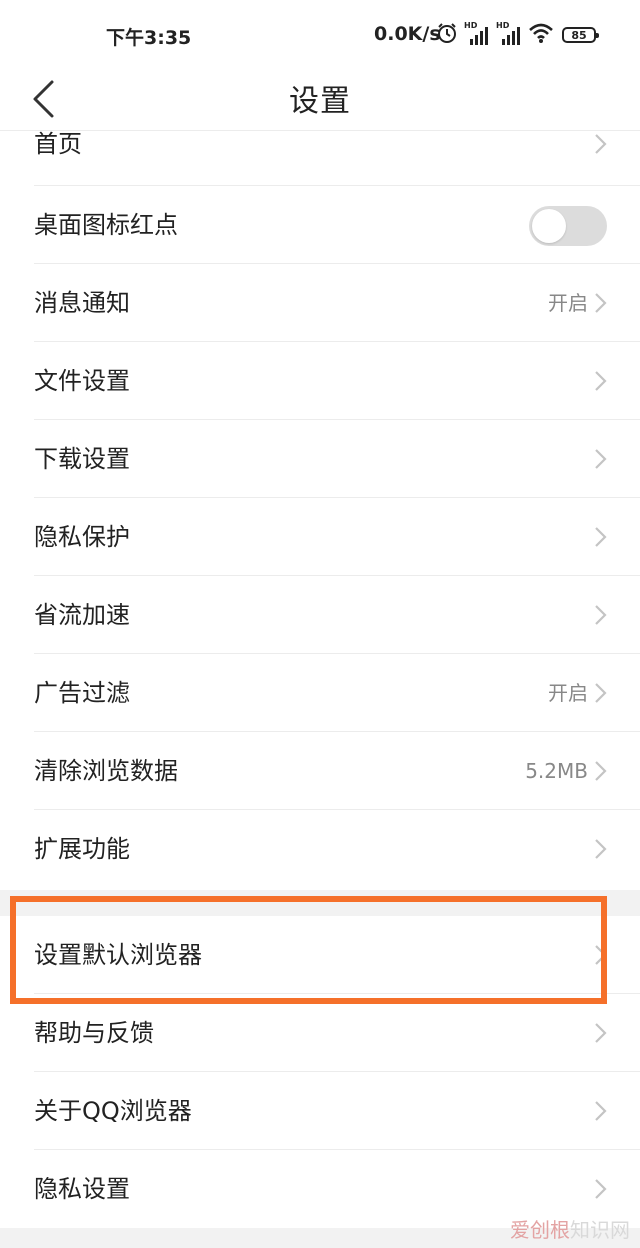  What do you see at coordinates (540, 1230) in the screenshot?
I see `watermark-logo: 爱创根` at bounding box center [540, 1230].